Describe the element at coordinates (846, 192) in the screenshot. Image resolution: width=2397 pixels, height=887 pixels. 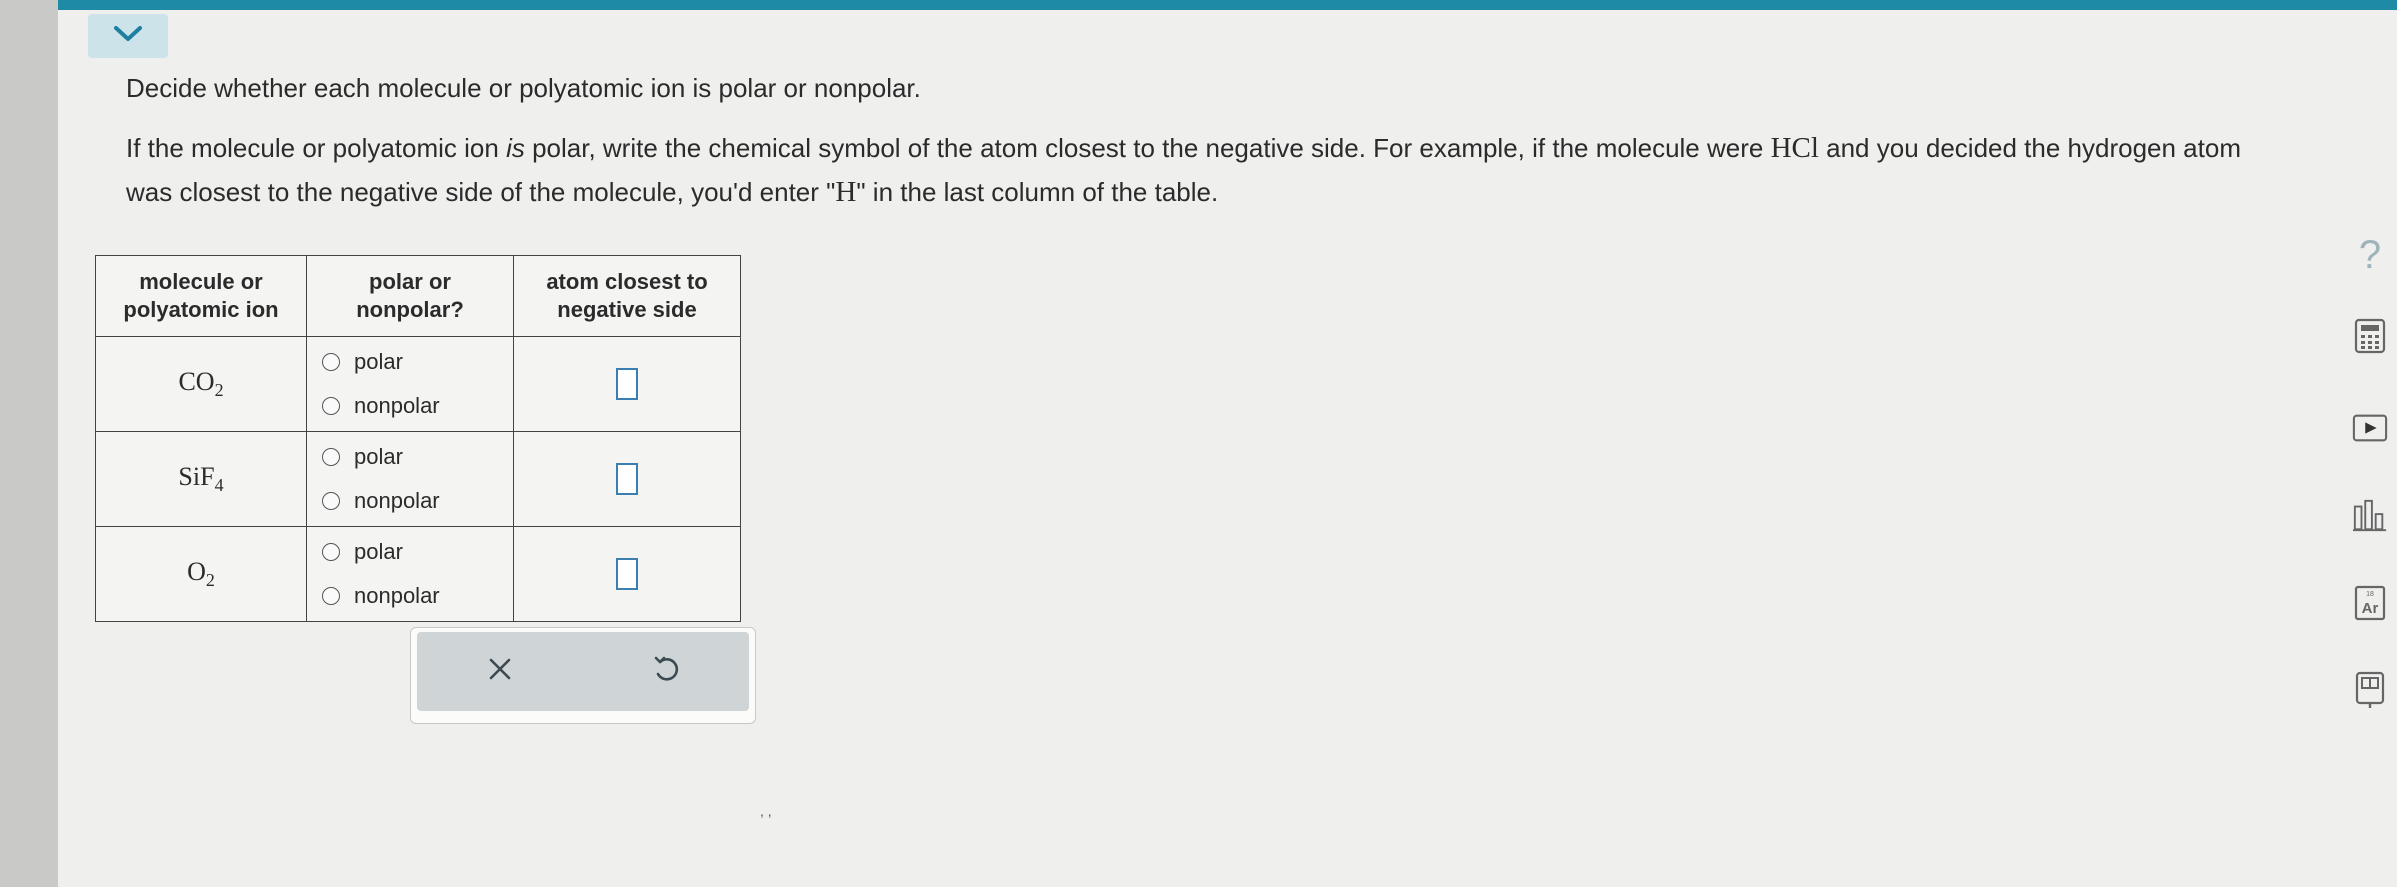
I see `example-answer: H` at that location.